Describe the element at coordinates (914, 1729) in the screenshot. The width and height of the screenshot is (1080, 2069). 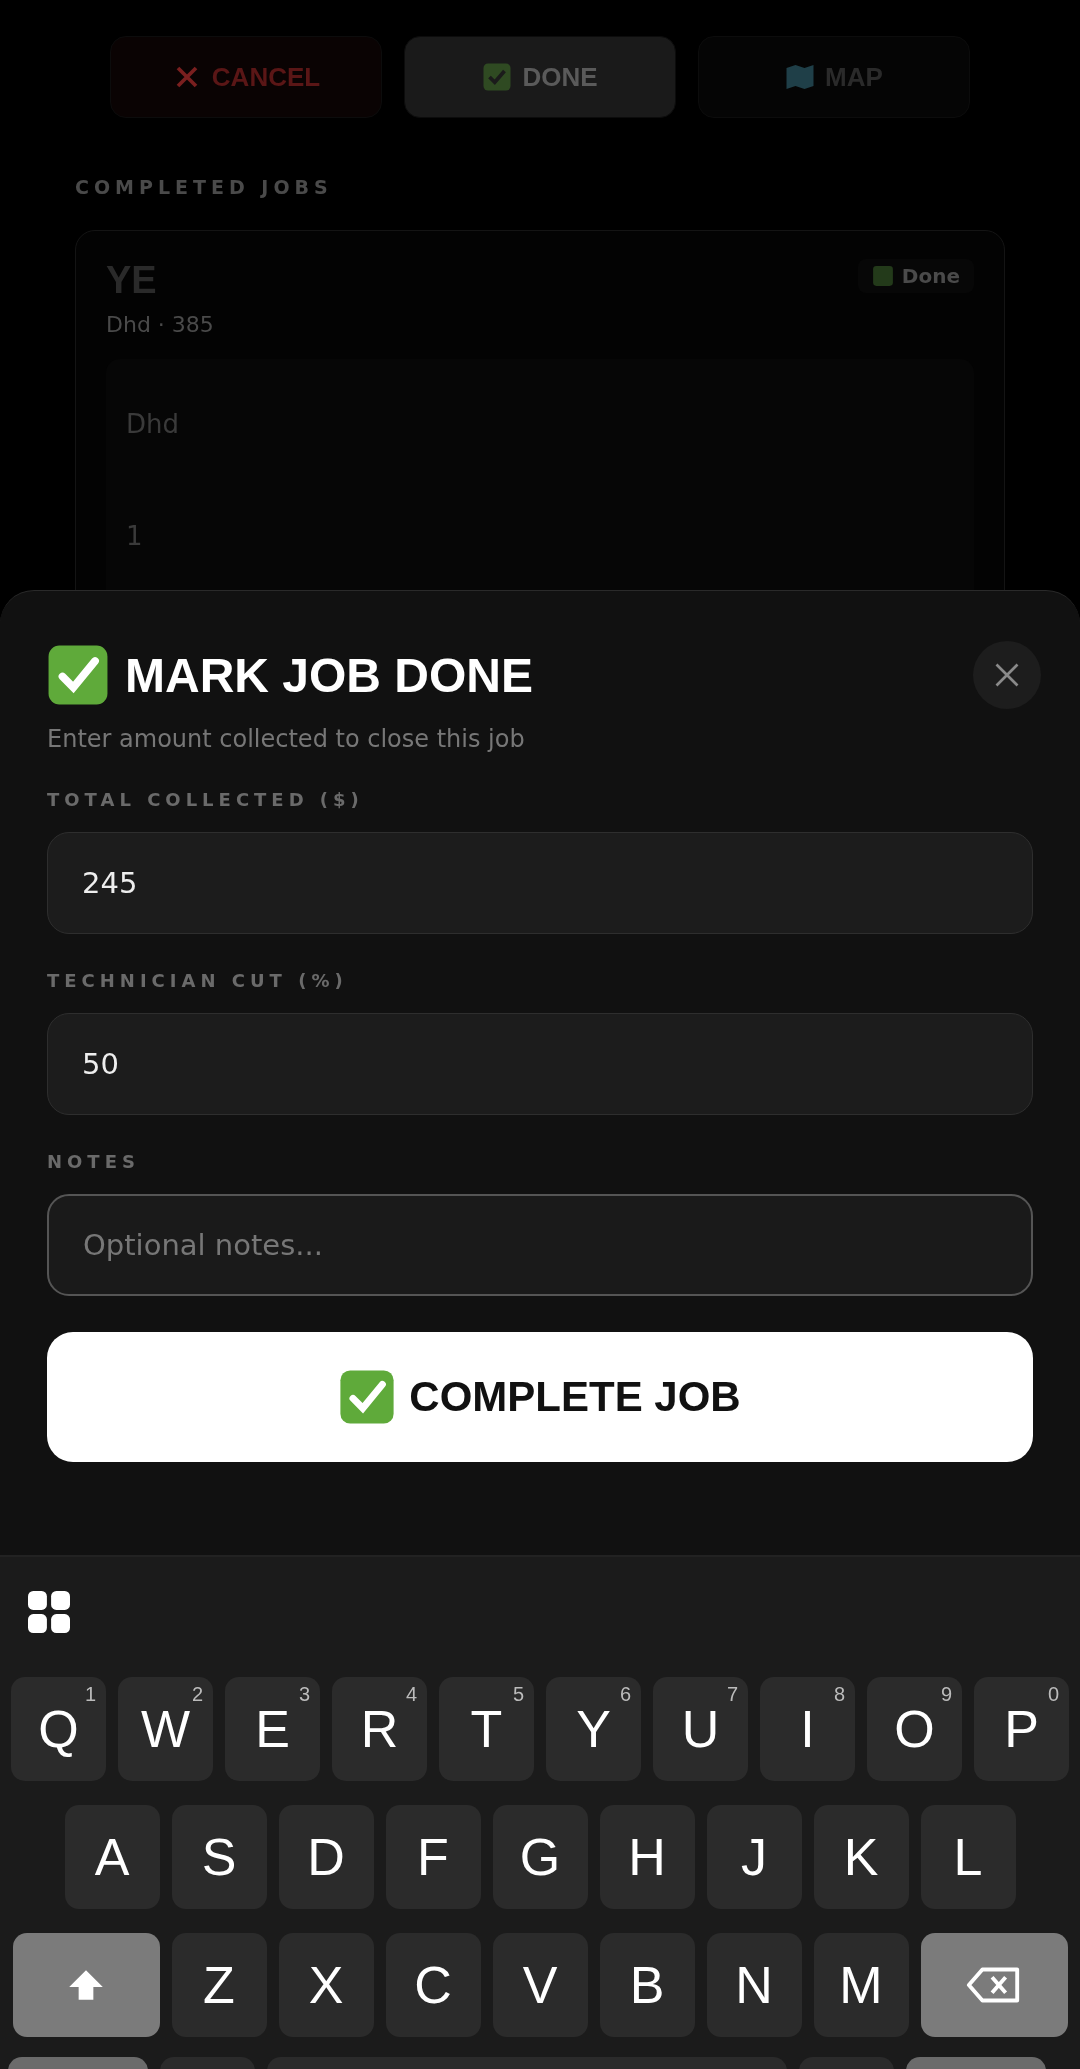
I see `keyboard-key: O 9` at that location.